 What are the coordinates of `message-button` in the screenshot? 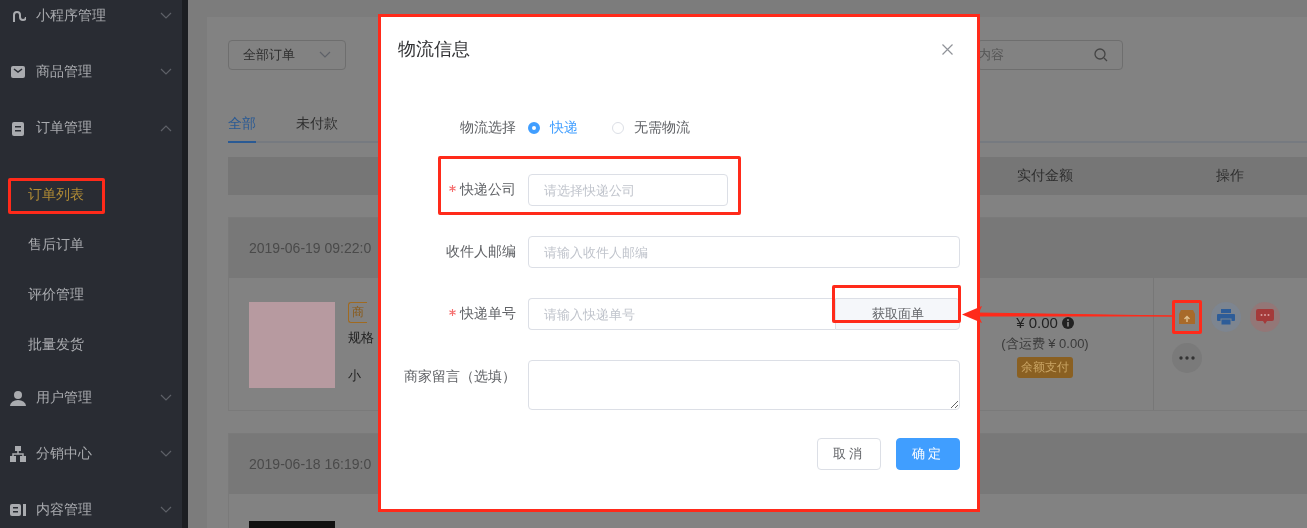 It's located at (1265, 317).